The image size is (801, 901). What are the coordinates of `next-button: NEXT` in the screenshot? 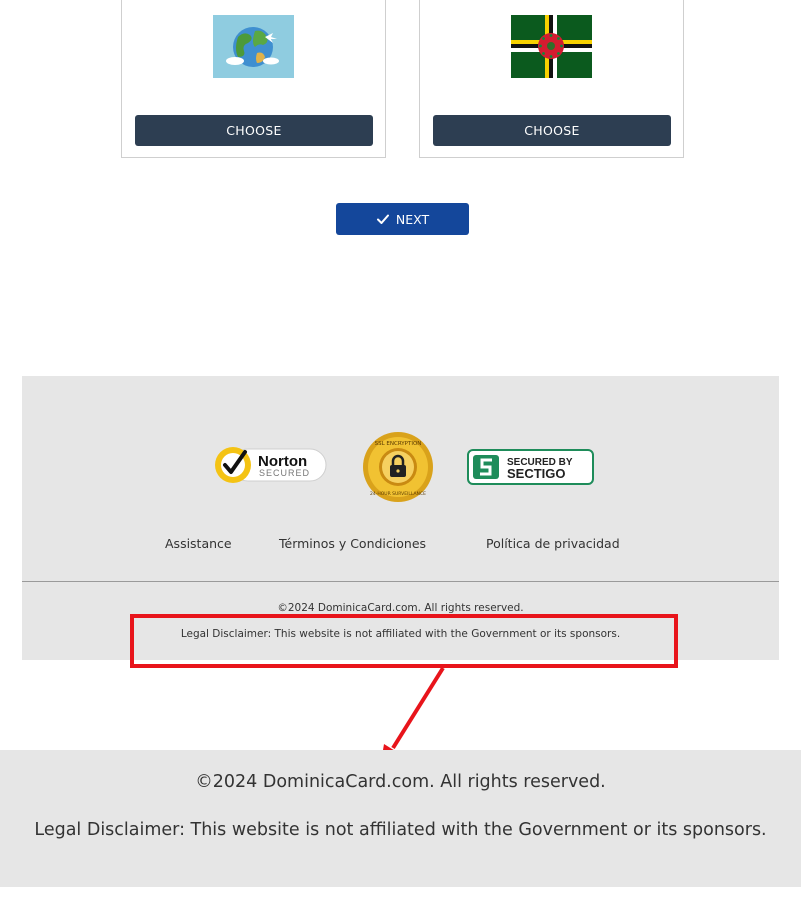 It's located at (402, 219).